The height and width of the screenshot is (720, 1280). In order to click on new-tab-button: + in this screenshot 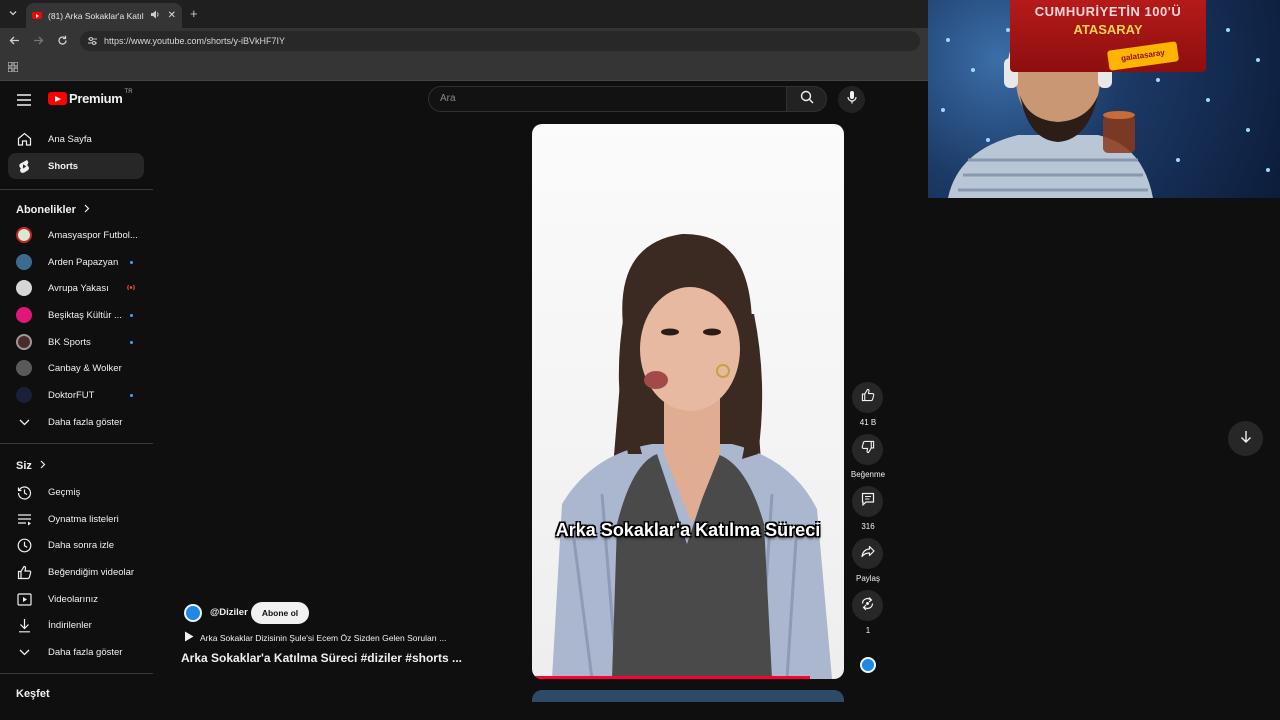, I will do `click(194, 13)`.